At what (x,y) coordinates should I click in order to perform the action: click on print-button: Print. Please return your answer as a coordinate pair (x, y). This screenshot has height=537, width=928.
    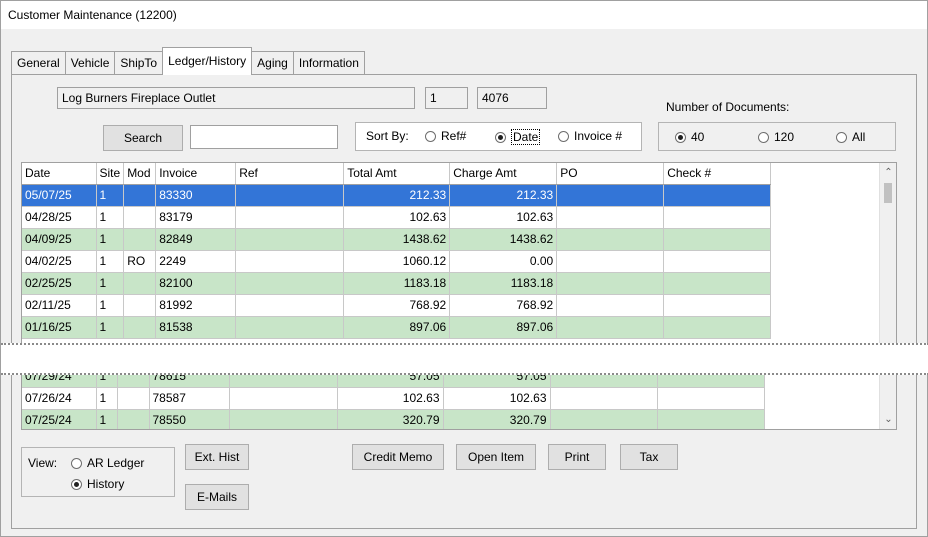
    Looking at the image, I should click on (577, 457).